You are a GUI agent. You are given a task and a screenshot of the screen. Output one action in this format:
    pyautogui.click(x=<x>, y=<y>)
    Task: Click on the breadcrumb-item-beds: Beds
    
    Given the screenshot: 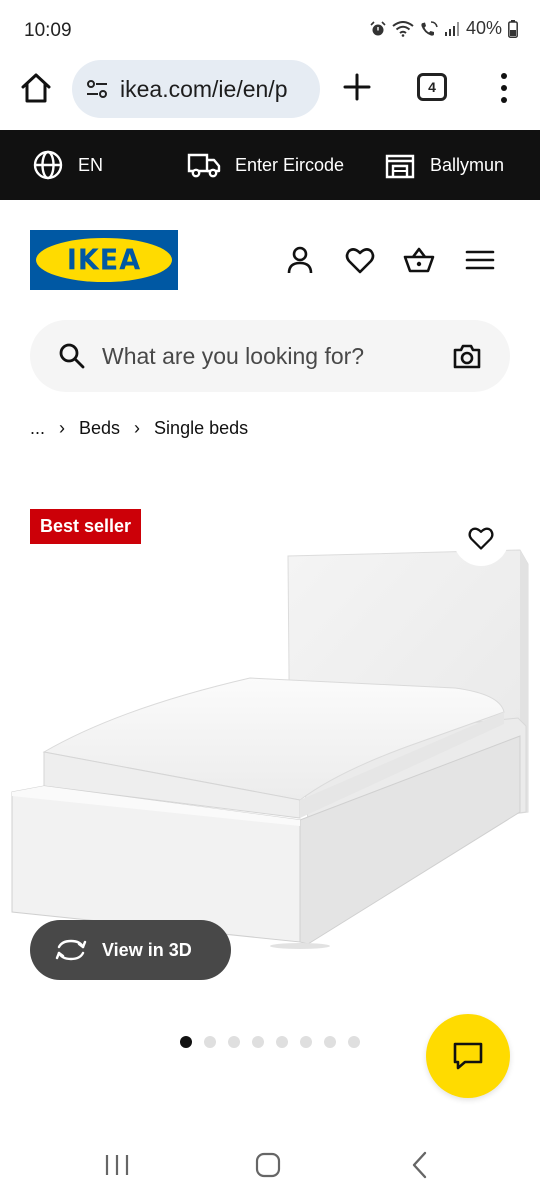 What is the action you would take?
    pyautogui.click(x=99, y=428)
    